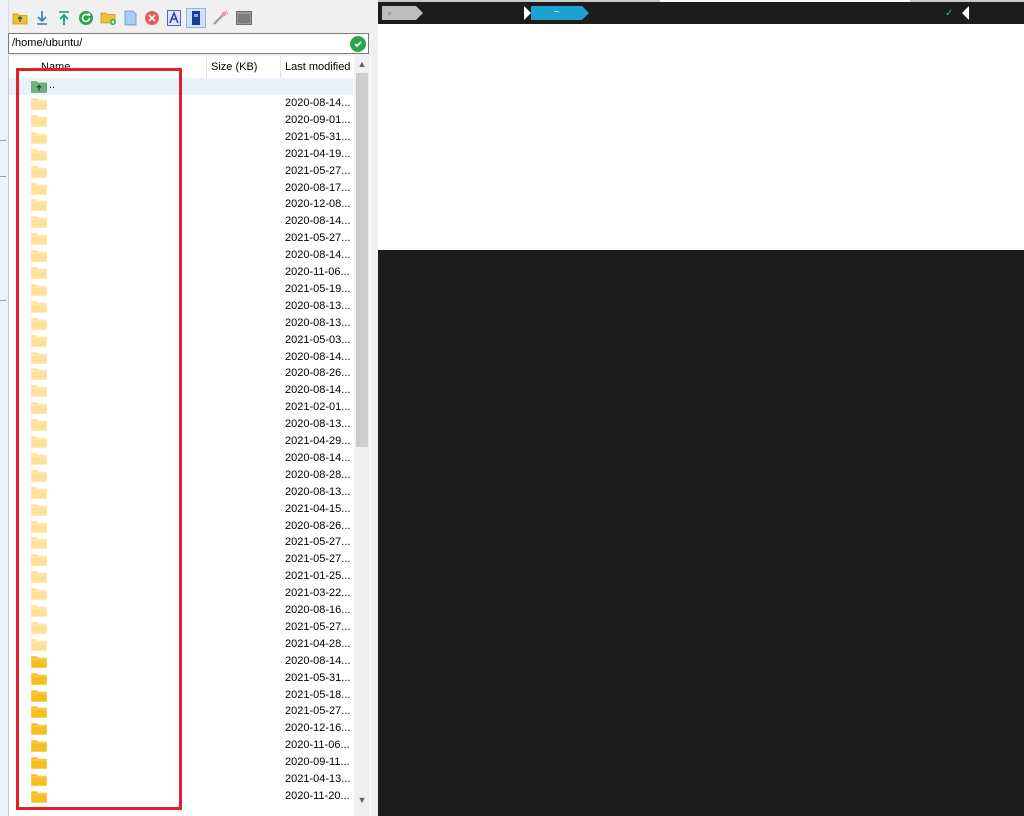  I want to click on delete-button, so click(152, 18).